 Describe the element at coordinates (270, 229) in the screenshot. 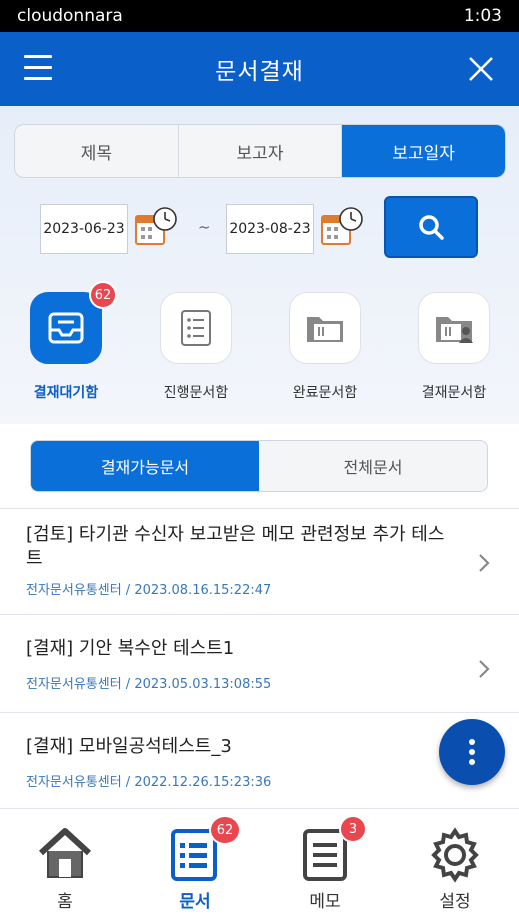

I see `end-date-field: 2023-08-23` at that location.